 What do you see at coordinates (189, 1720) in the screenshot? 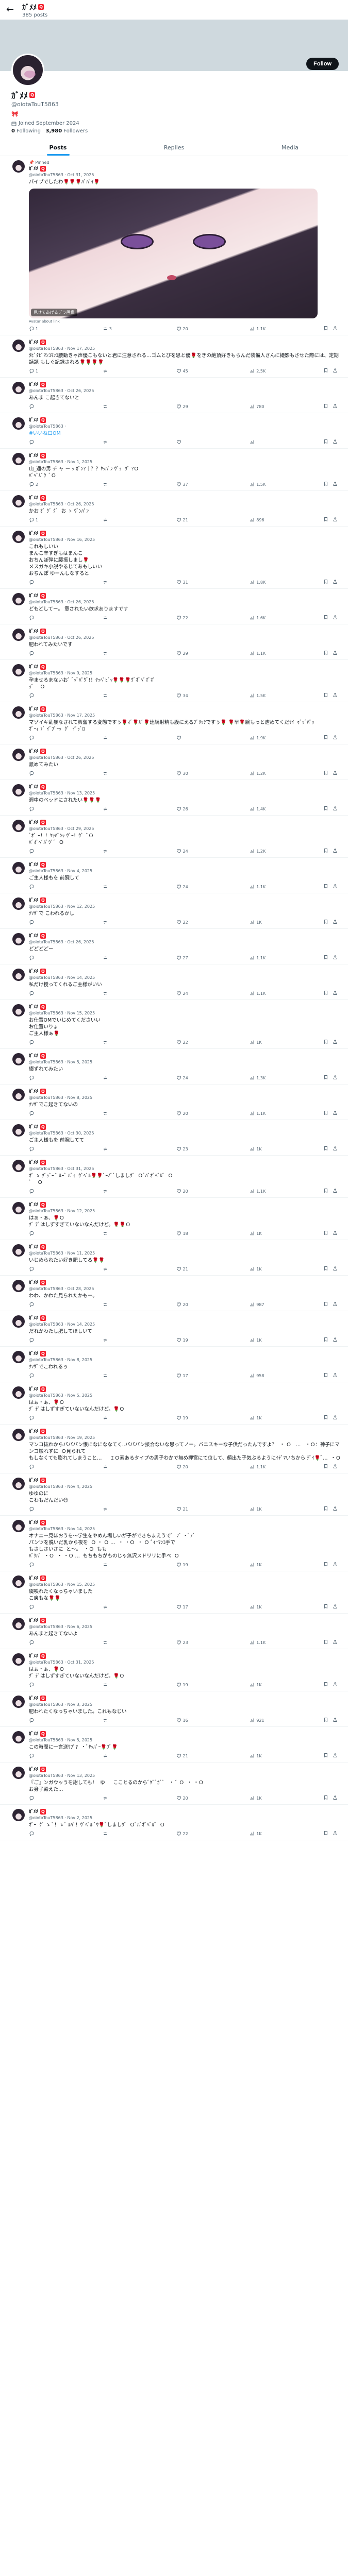
I see `like-button: 16` at bounding box center [189, 1720].